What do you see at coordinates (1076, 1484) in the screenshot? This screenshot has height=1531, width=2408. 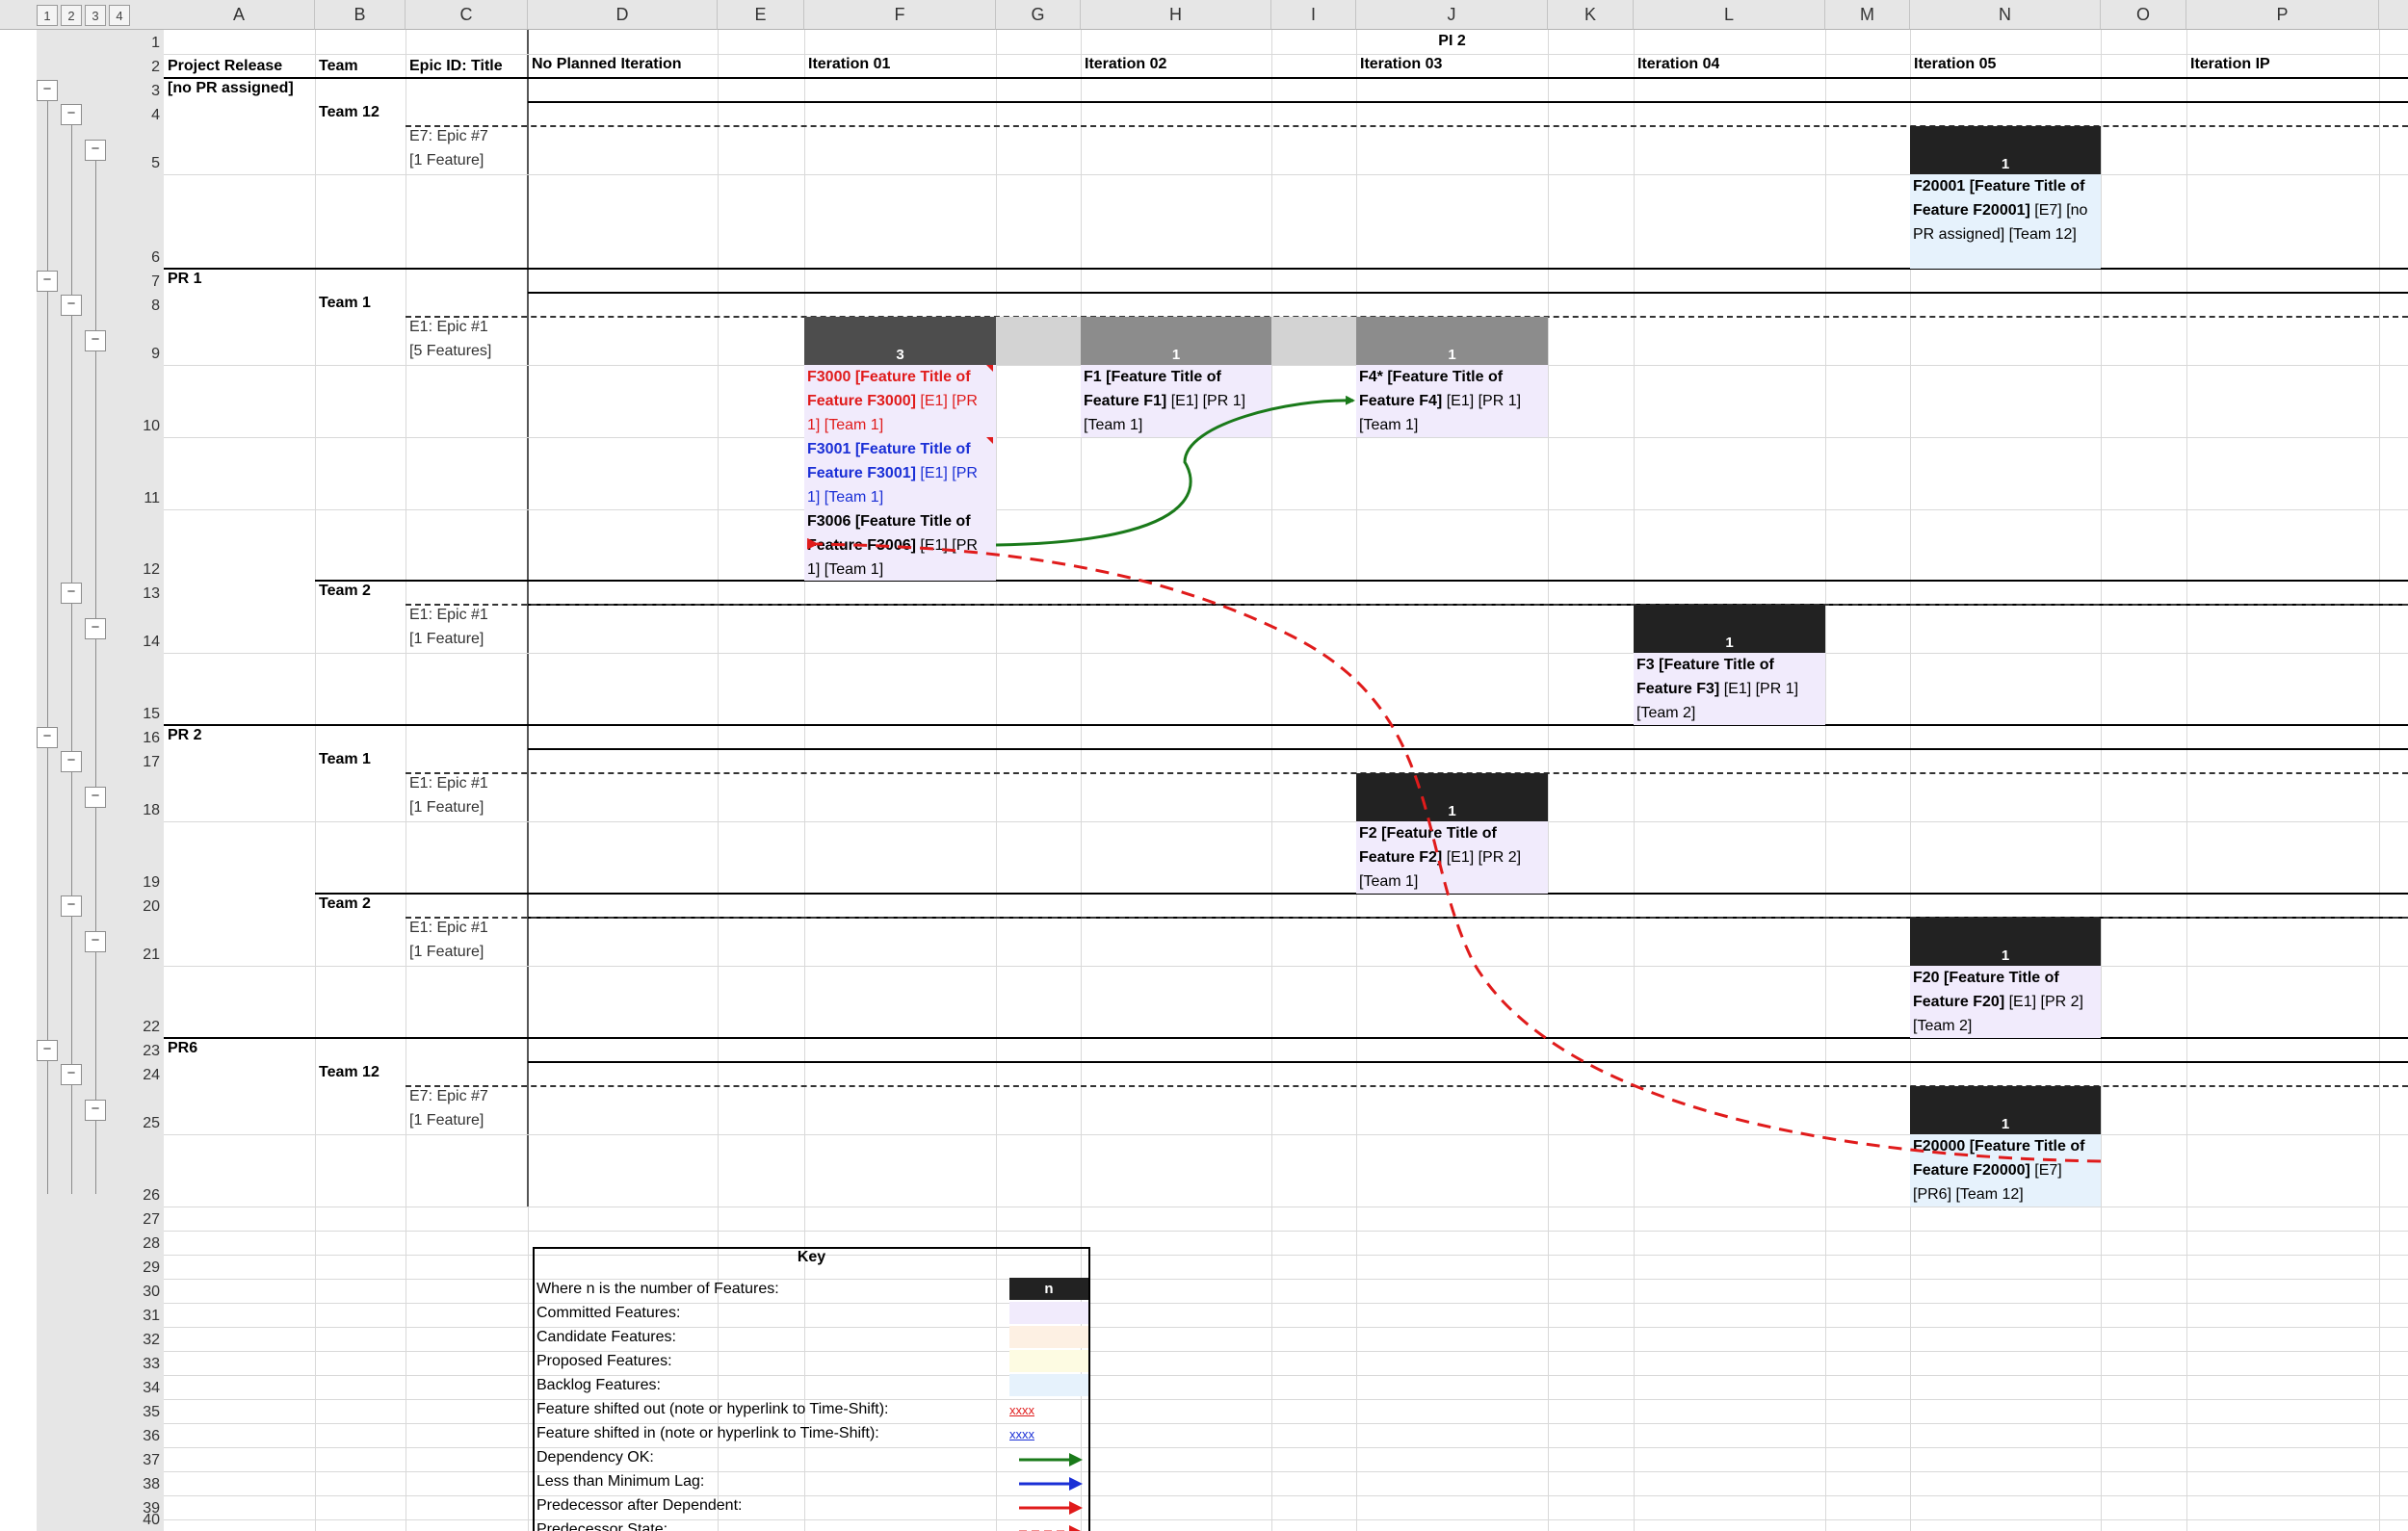 I see `blue-arrowhead-icon` at bounding box center [1076, 1484].